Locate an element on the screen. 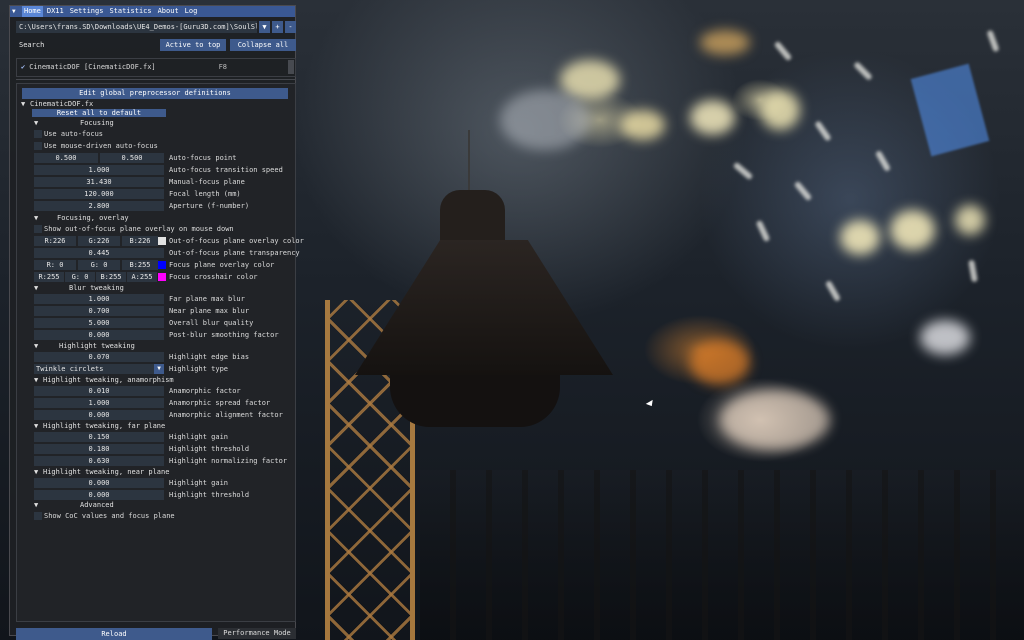 Image resolution: width=1024 pixels, height=640 pixels. anamorphic-factor-slider: 0.010 is located at coordinates (99, 391).